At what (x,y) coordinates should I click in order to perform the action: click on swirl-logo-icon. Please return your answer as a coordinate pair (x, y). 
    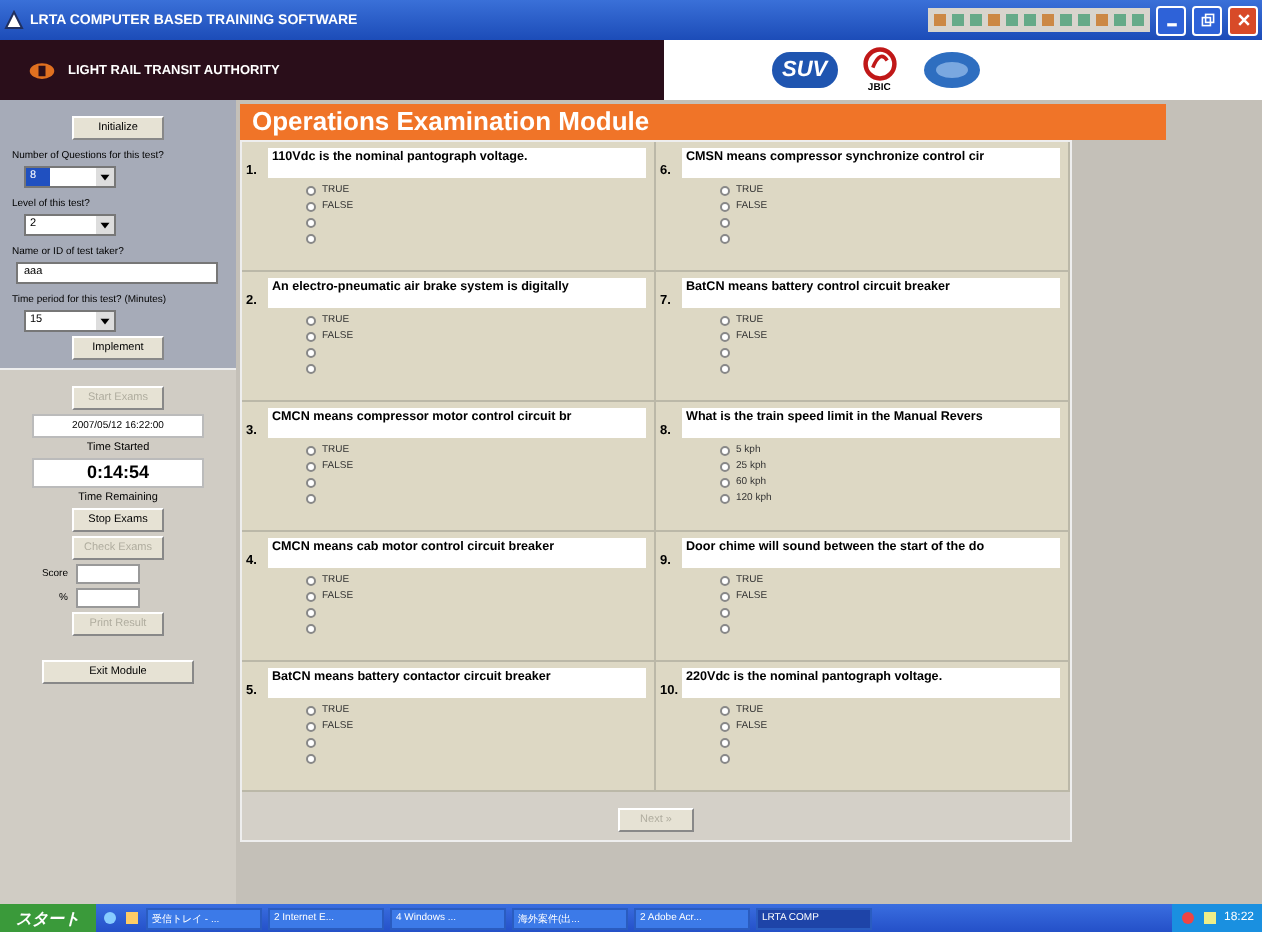
    Looking at the image, I should click on (879, 64).